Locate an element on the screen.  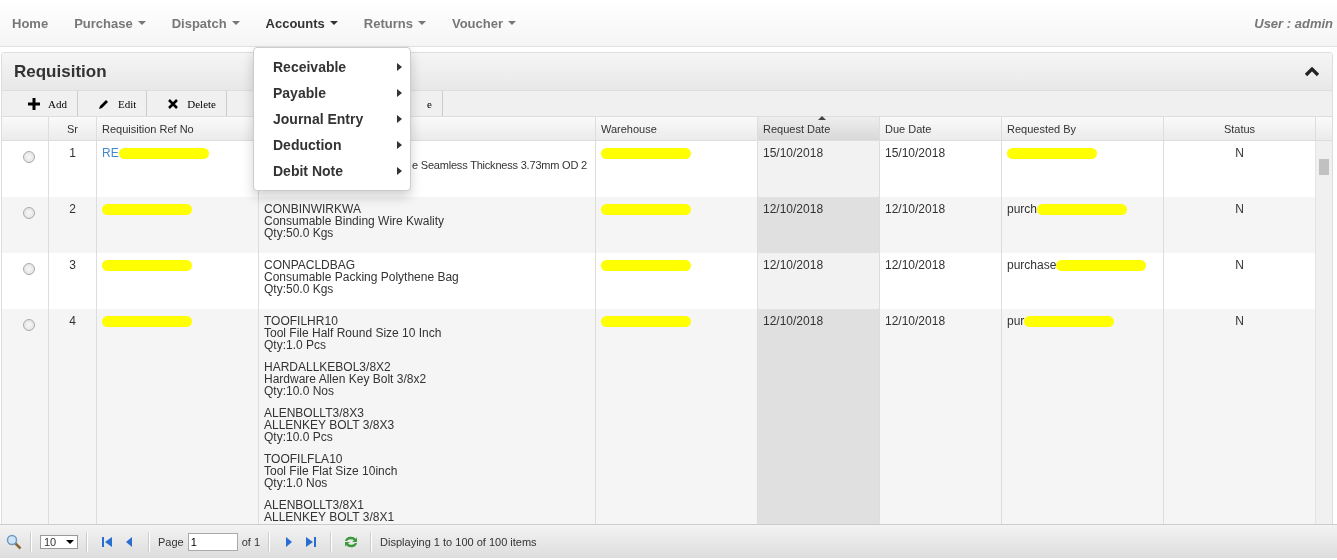
menu-item: Payable is located at coordinates (332, 93).